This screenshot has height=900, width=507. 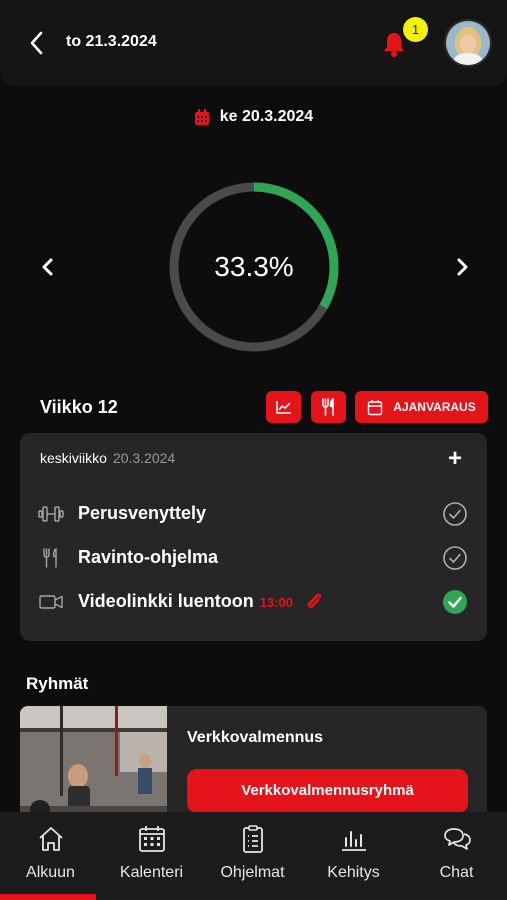 I want to click on tab-label: Alkuun, so click(x=50, y=872).